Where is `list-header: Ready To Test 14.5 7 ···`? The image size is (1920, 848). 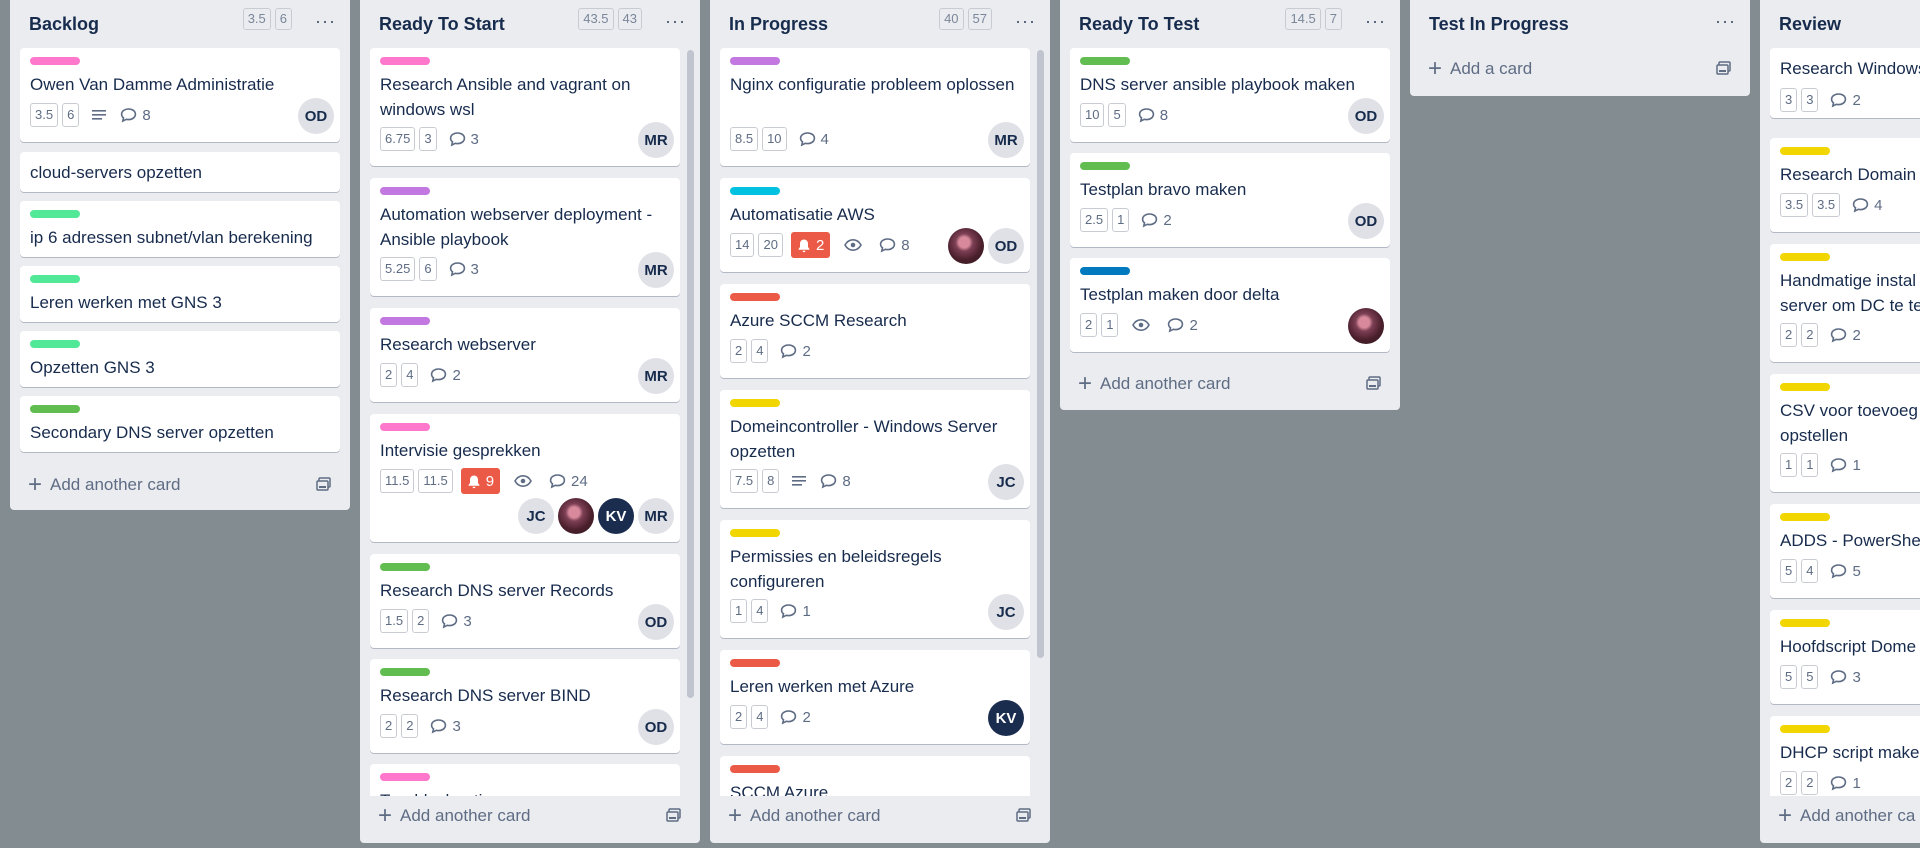 list-header: Ready To Test 14.5 7 ··· is located at coordinates (1230, 24).